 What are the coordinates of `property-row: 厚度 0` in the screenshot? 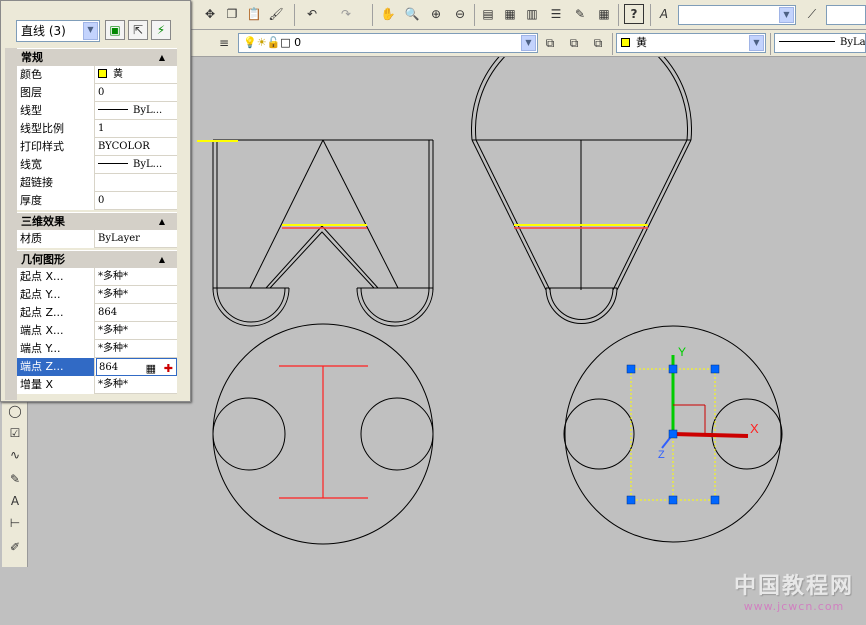 It's located at (97, 201).